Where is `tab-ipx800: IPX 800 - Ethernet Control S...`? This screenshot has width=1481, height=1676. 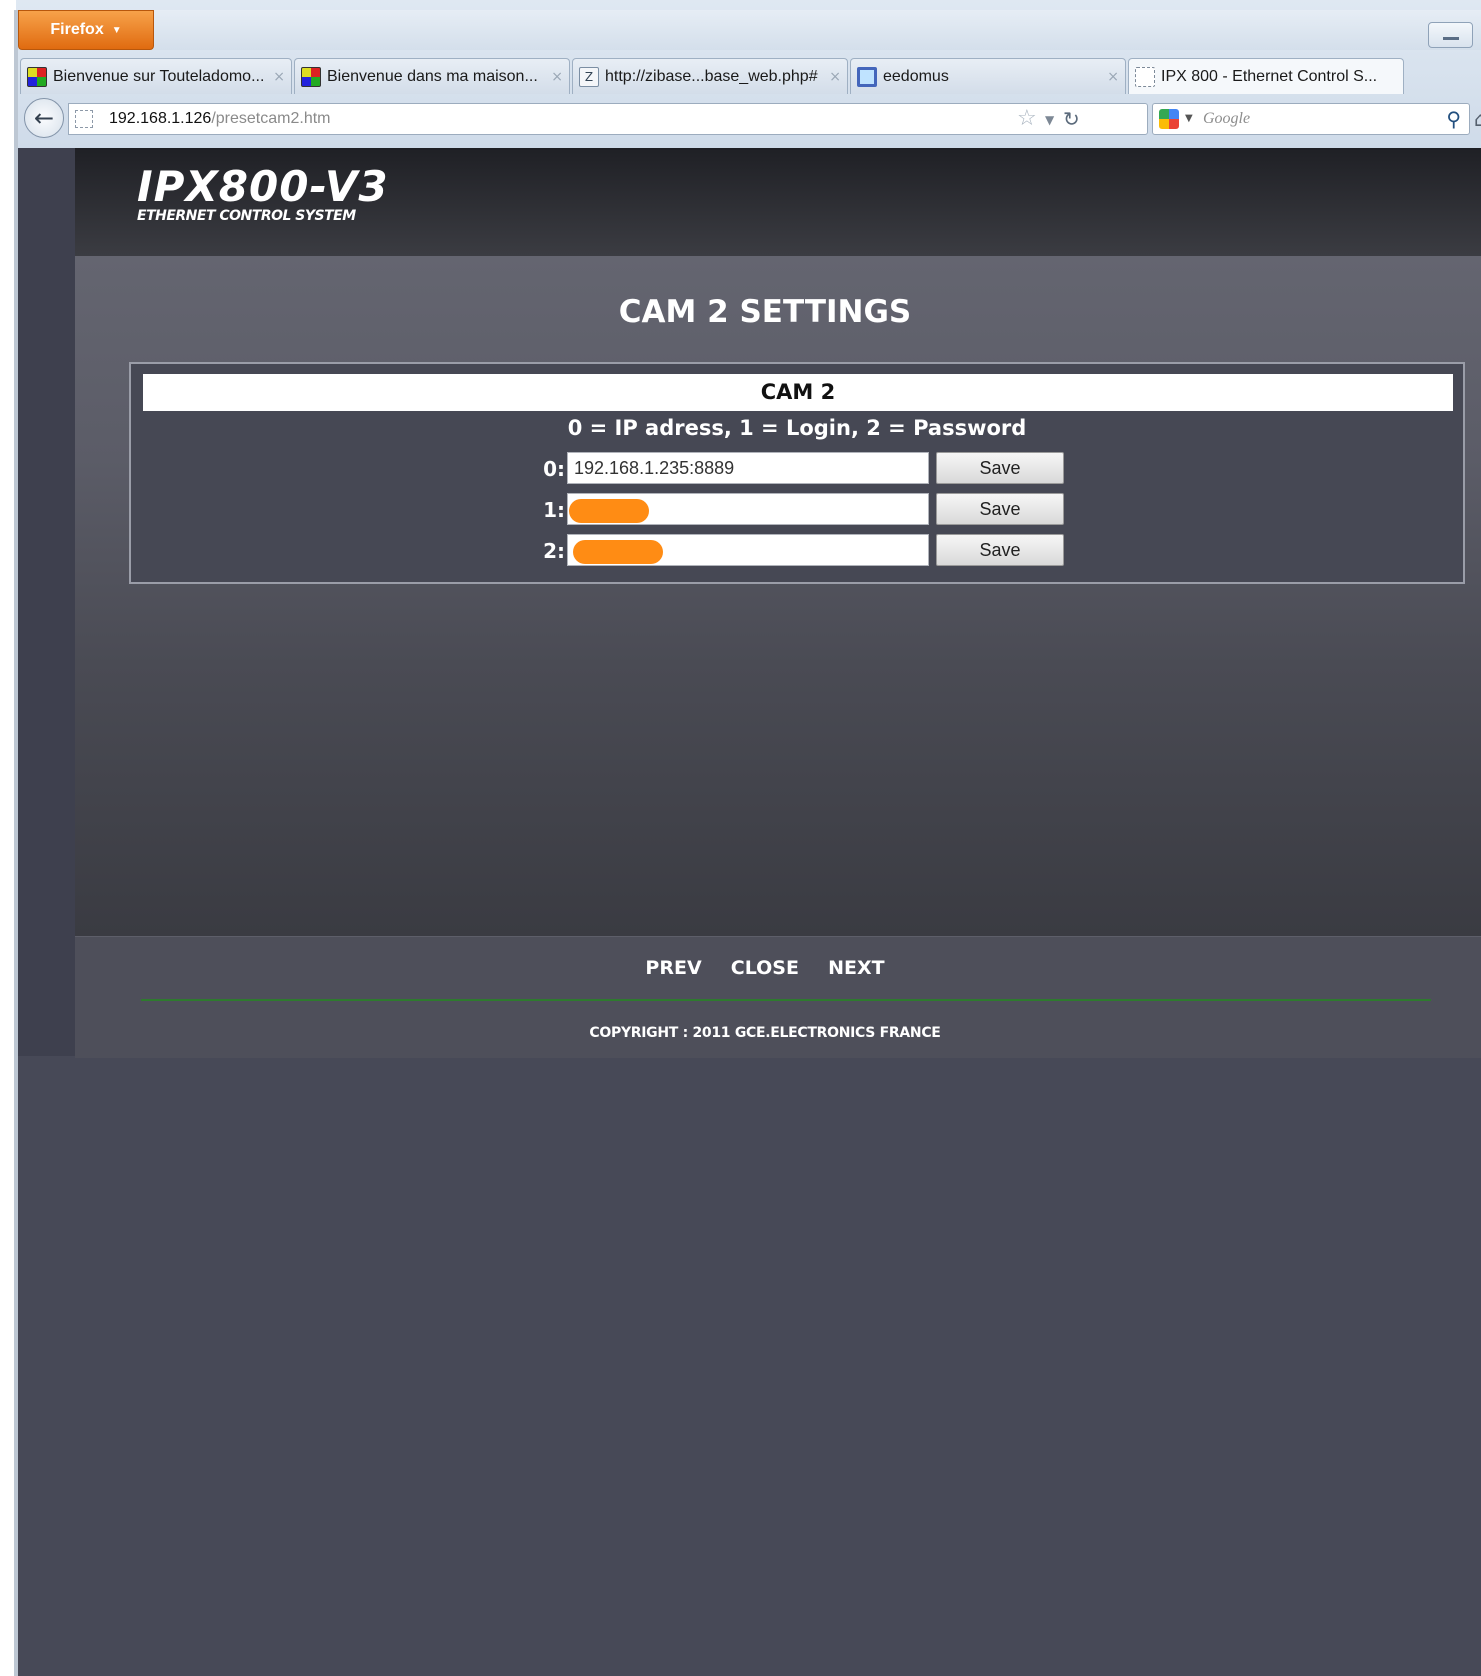
tab-ipx800: IPX 800 - Ethernet Control S... is located at coordinates (1266, 76).